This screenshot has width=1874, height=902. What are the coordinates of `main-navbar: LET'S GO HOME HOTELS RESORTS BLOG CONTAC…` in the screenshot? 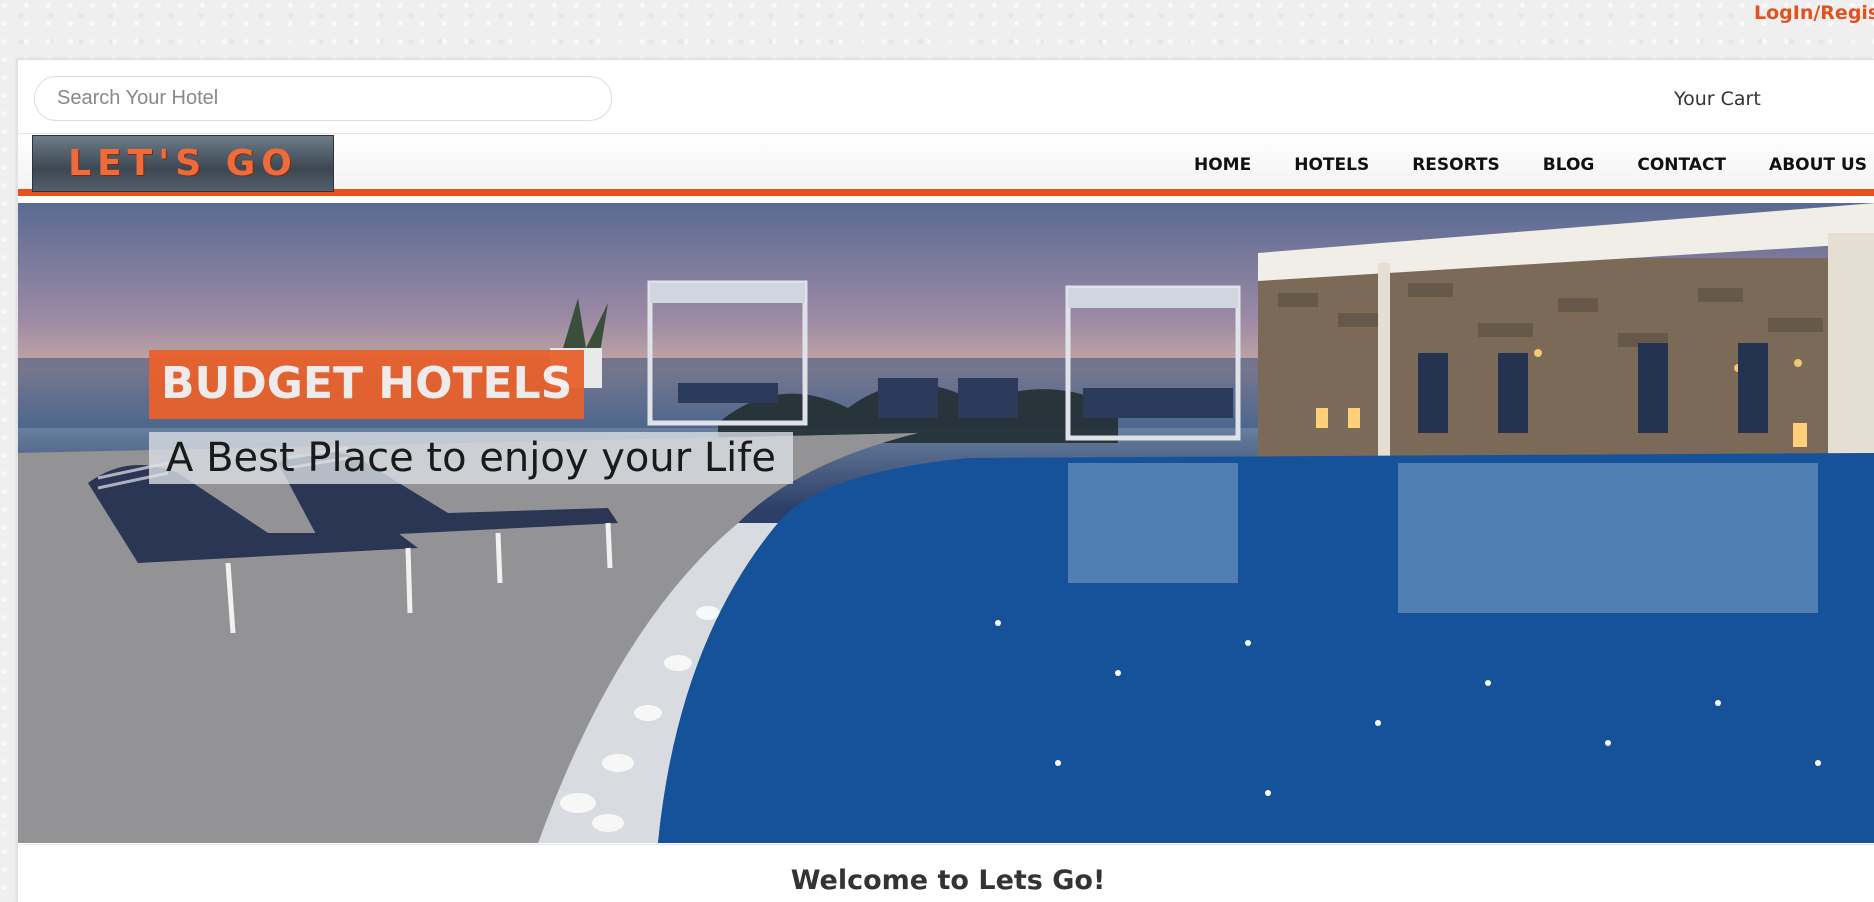 It's located at (946, 165).